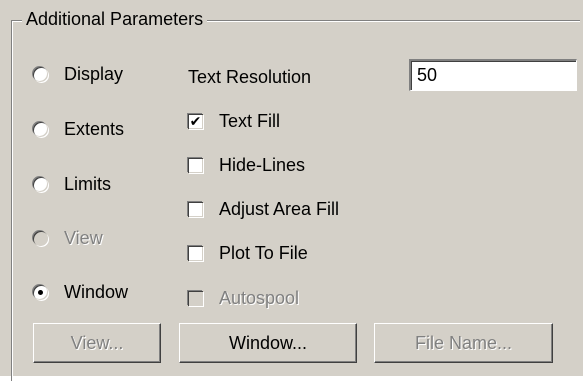 This screenshot has height=381, width=583. What do you see at coordinates (195, 298) in the screenshot?
I see `checkbox-disabled-icon` at bounding box center [195, 298].